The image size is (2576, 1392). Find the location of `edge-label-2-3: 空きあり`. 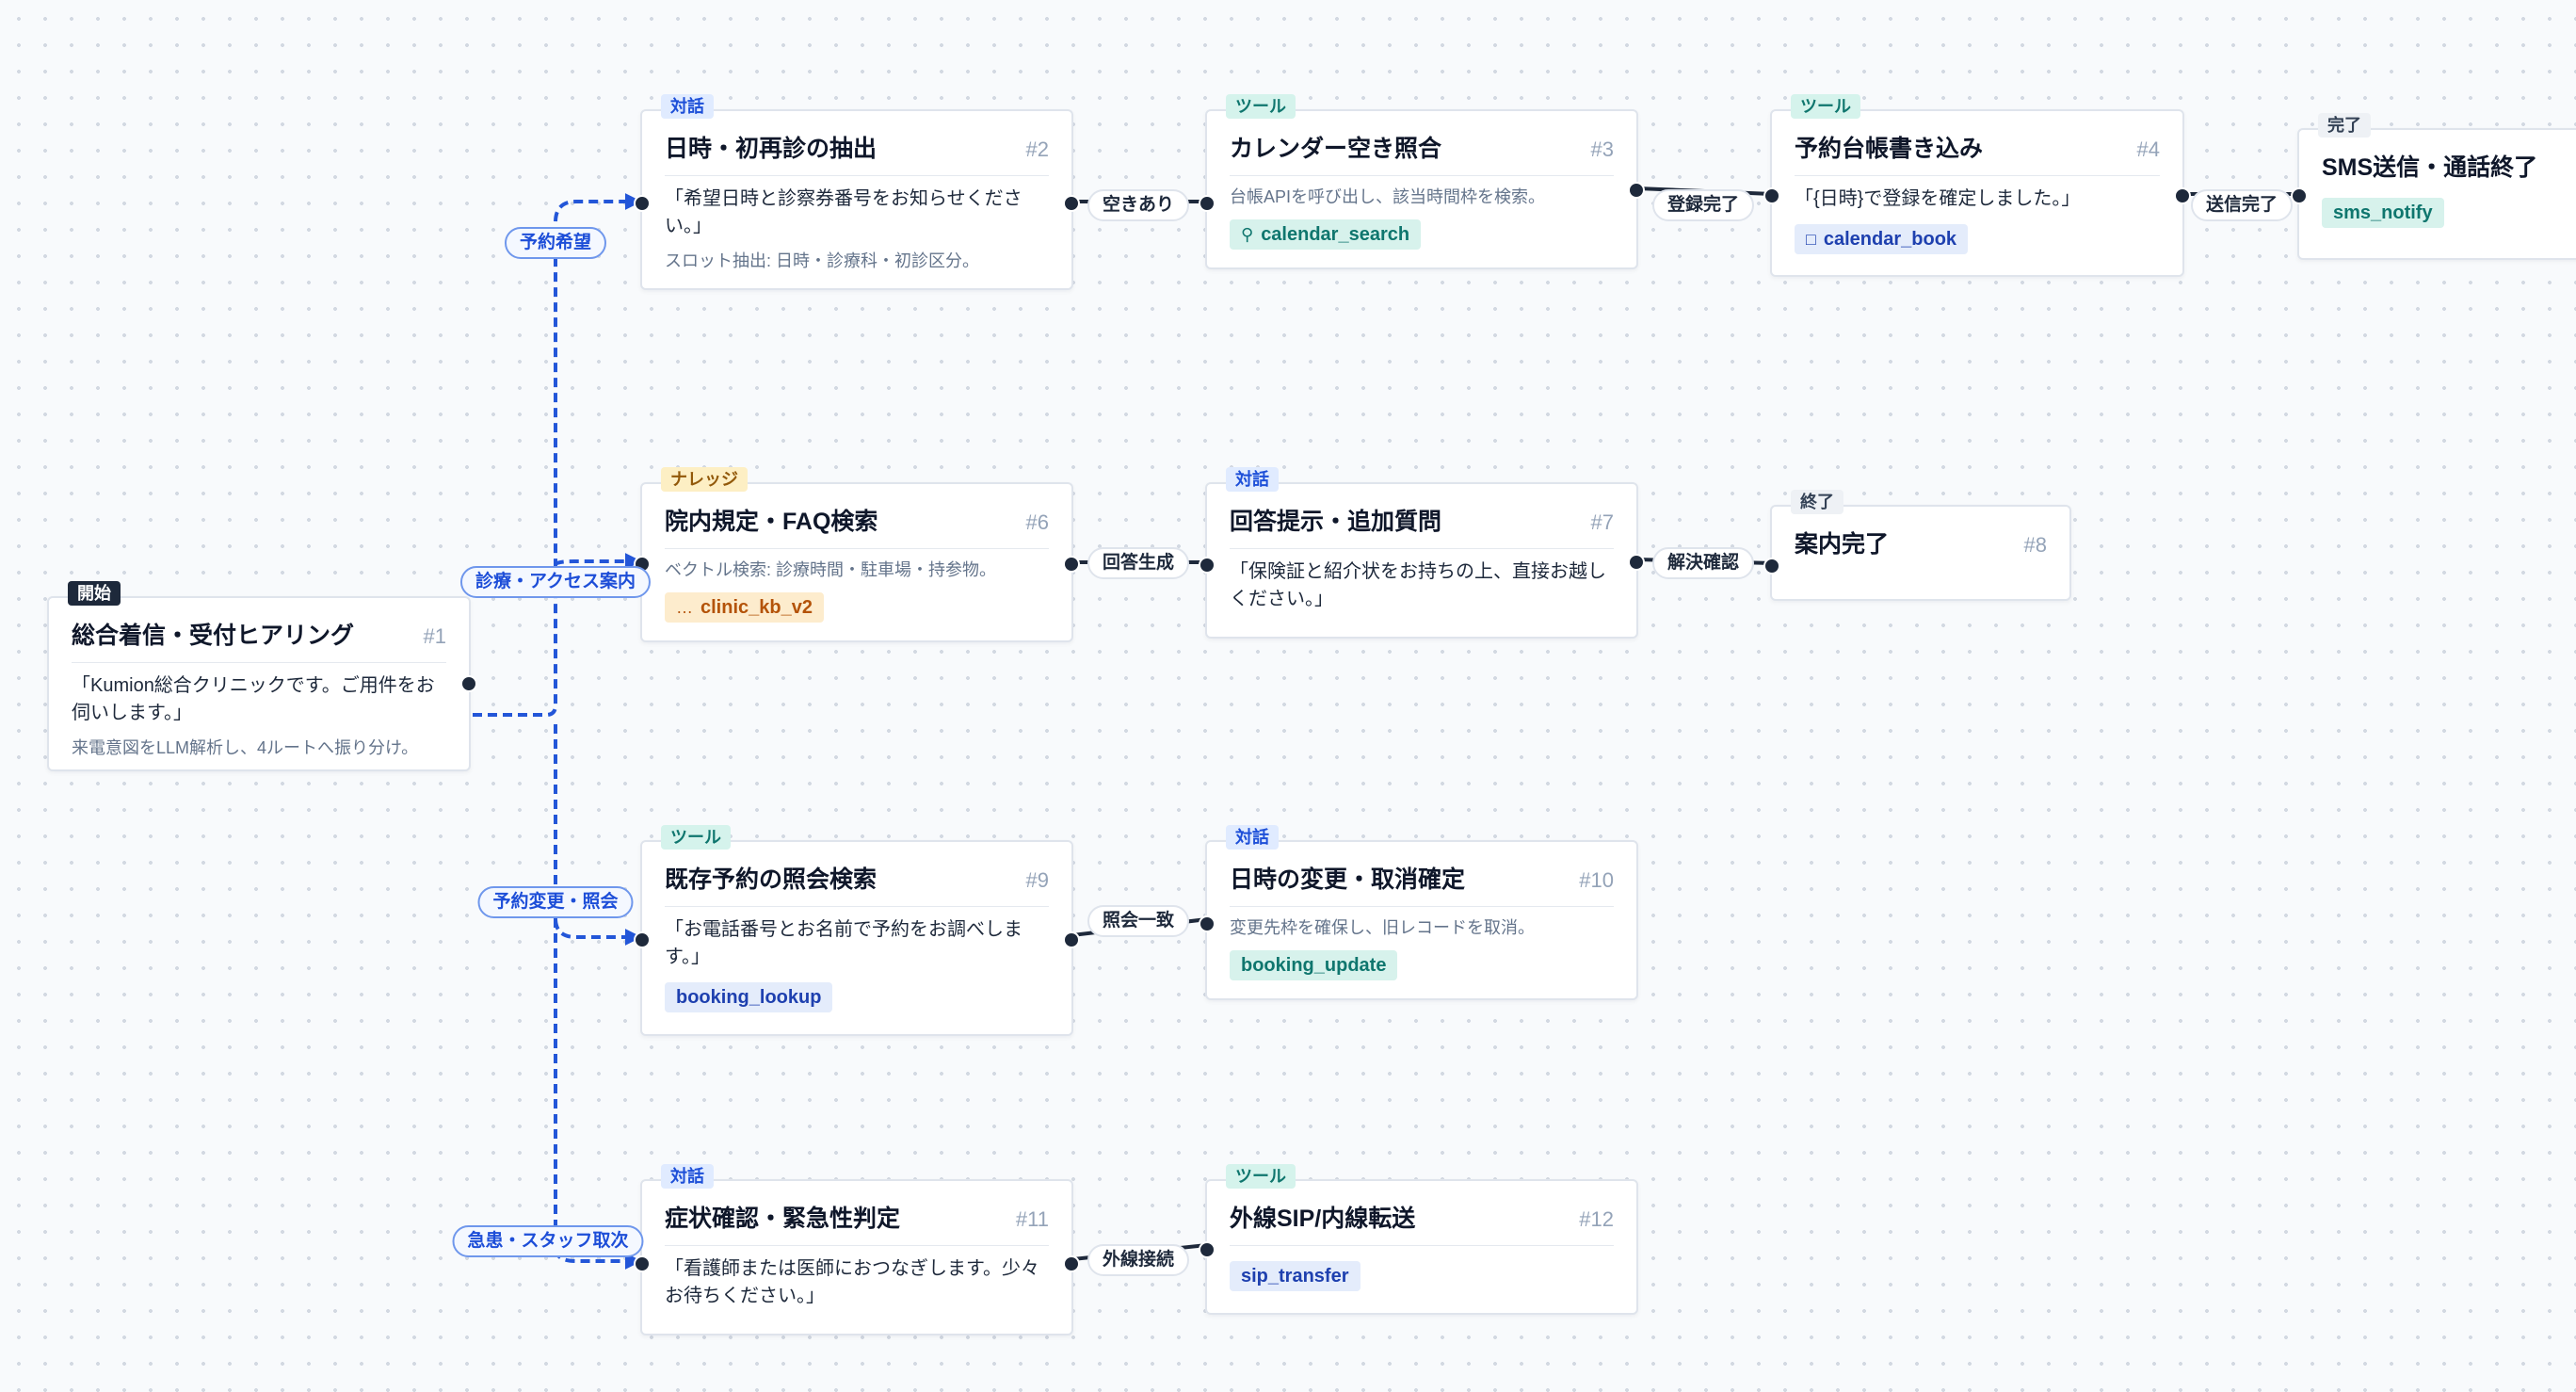

edge-label-2-3: 空きあり is located at coordinates (1138, 205).